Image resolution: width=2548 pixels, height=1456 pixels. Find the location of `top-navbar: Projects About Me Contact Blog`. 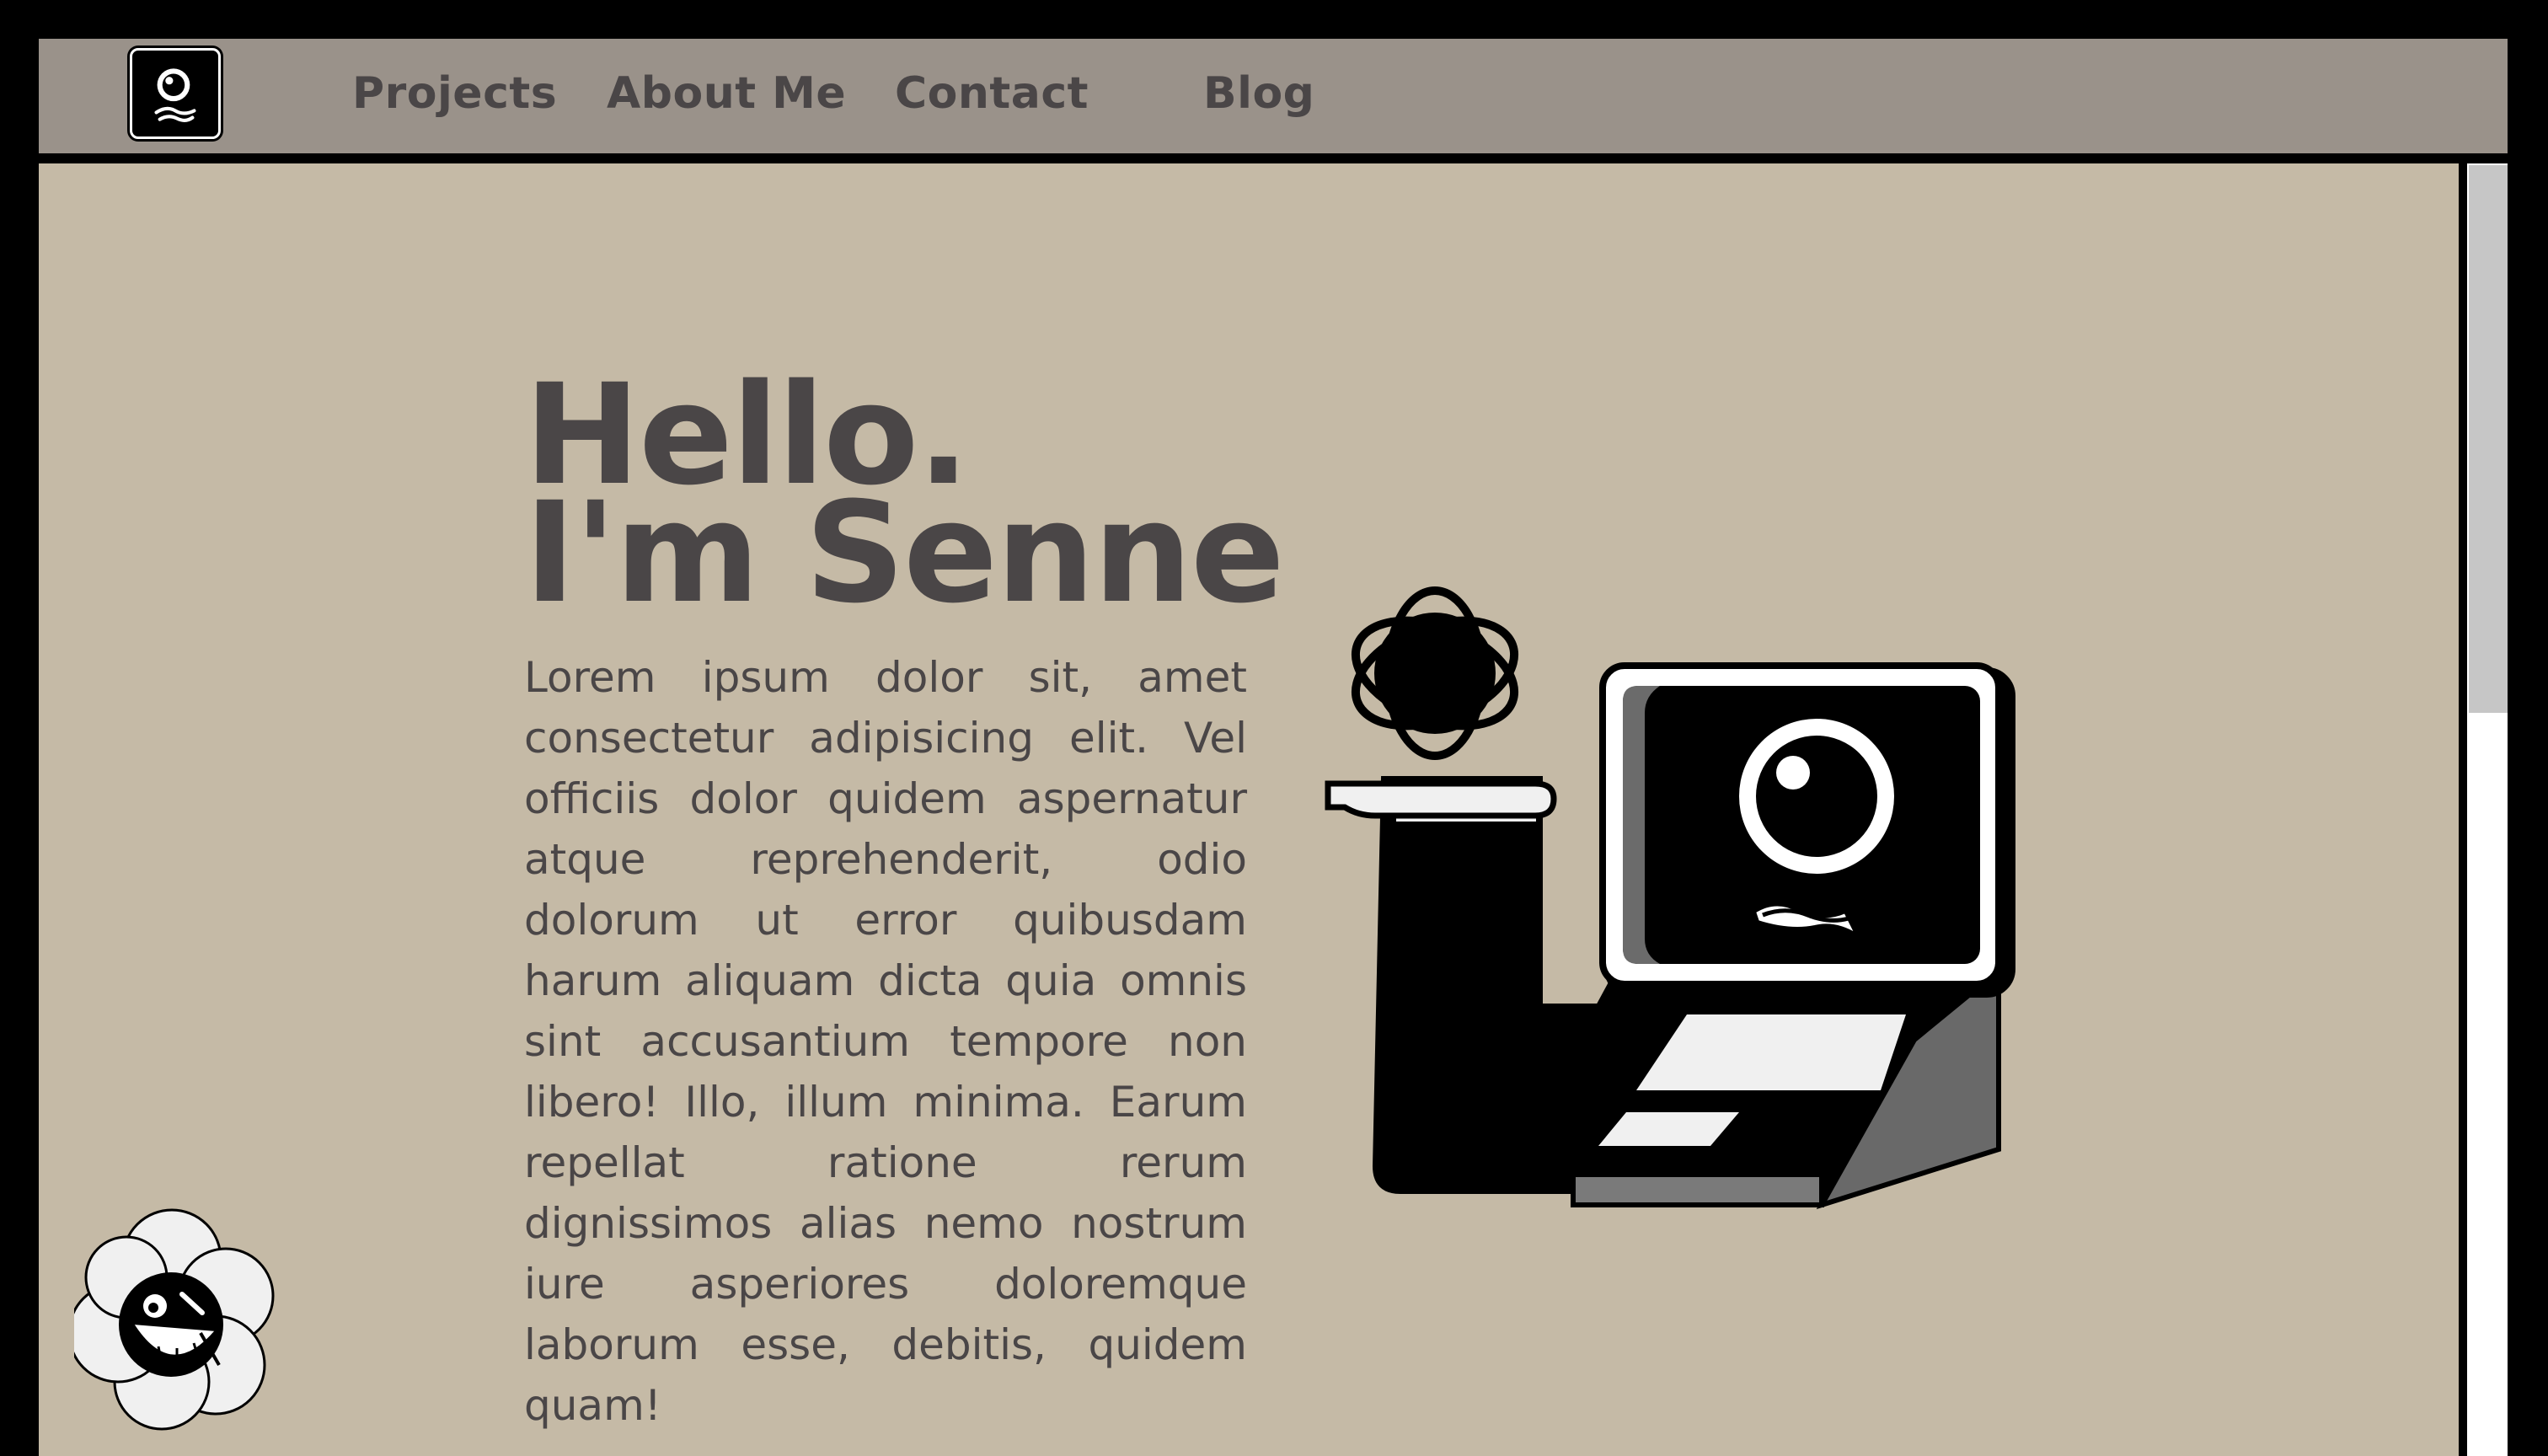

top-navbar: Projects About Me Contact Blog is located at coordinates (1273, 96).